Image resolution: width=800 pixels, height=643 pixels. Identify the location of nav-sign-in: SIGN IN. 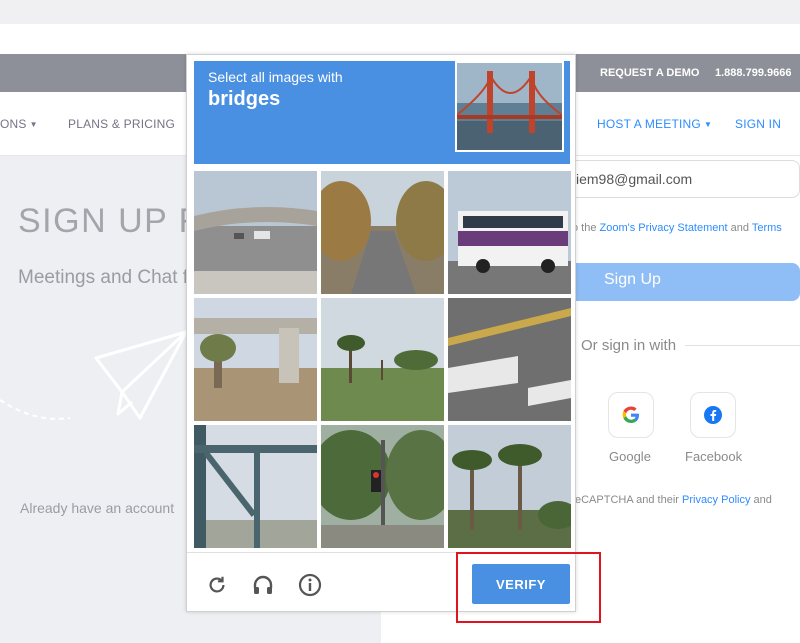
(758, 124).